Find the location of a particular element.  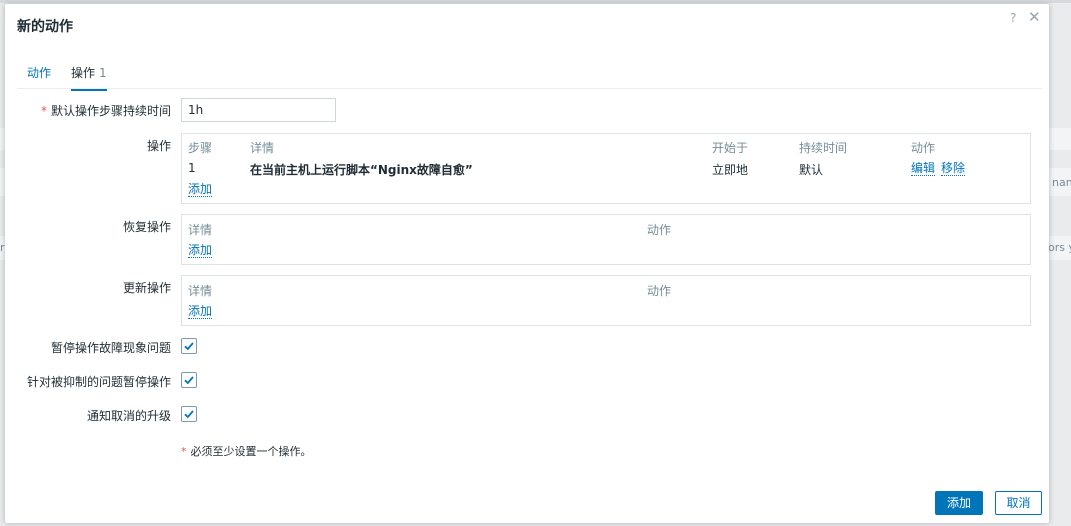

background-top-bar is located at coordinates (535, 1).